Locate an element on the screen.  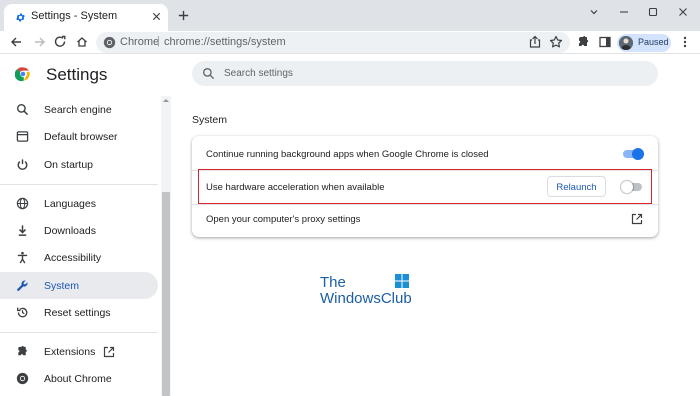
sidebar-item-system: System is located at coordinates (79, 285).